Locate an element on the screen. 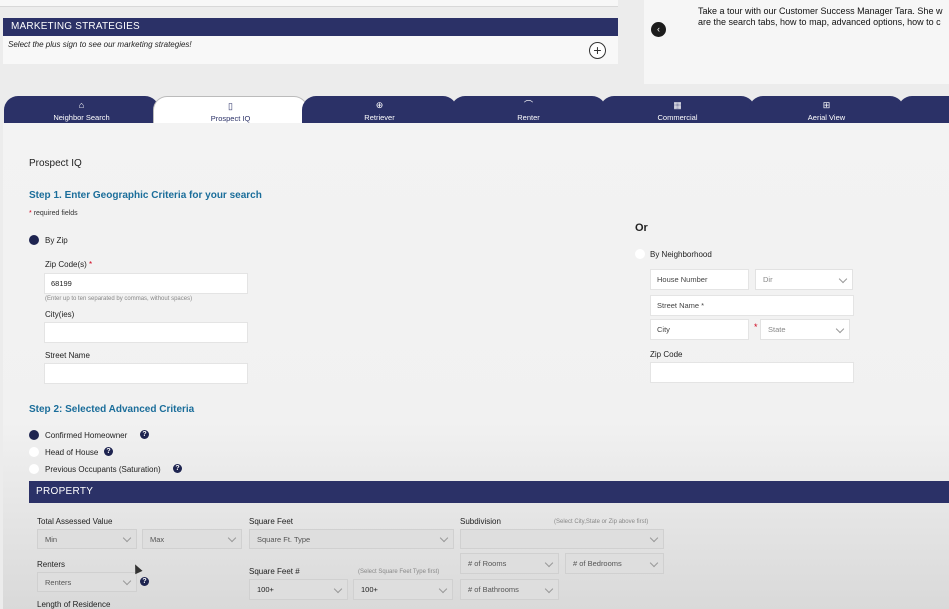  square-feet-num-help: (Select Square Feet Type first) is located at coordinates (399, 572).